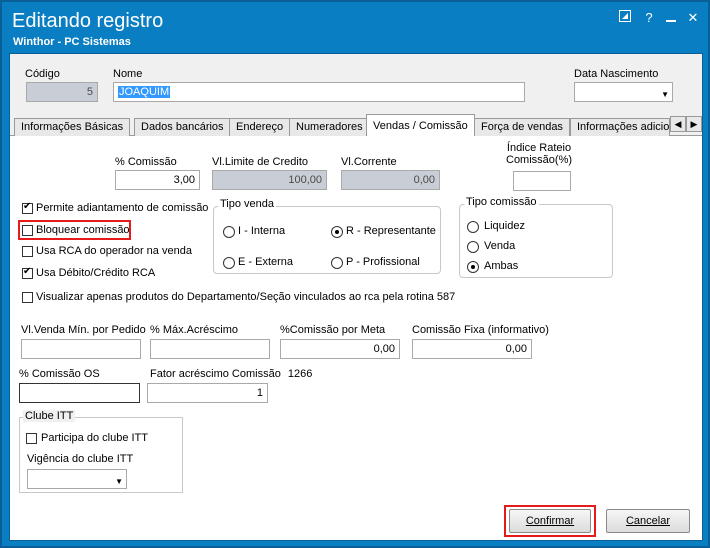 The width and height of the screenshot is (710, 548). Describe the element at coordinates (114, 251) in the screenshot. I see `usa-rca-label: Usa RCA do operador na venda` at that location.